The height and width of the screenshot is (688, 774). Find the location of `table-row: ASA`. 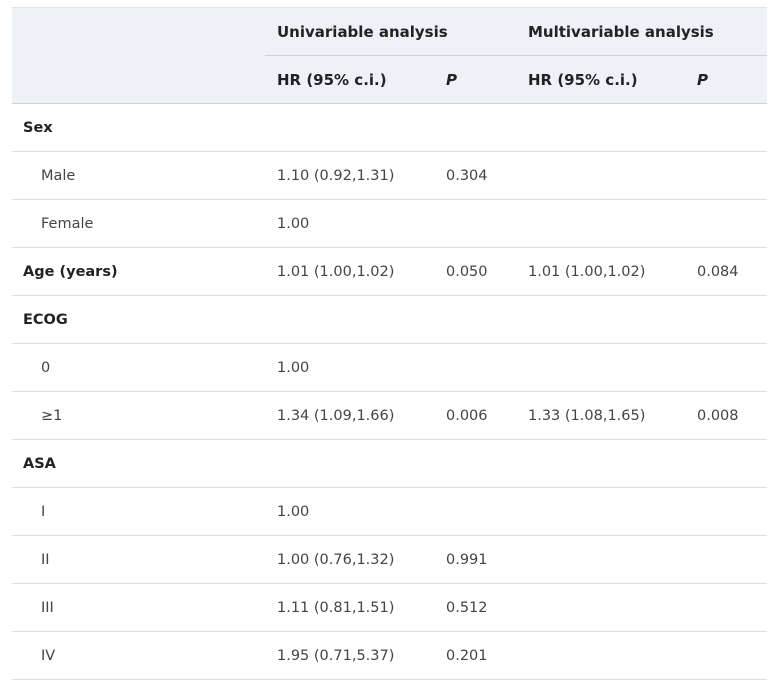

table-row: ASA is located at coordinates (389, 463).